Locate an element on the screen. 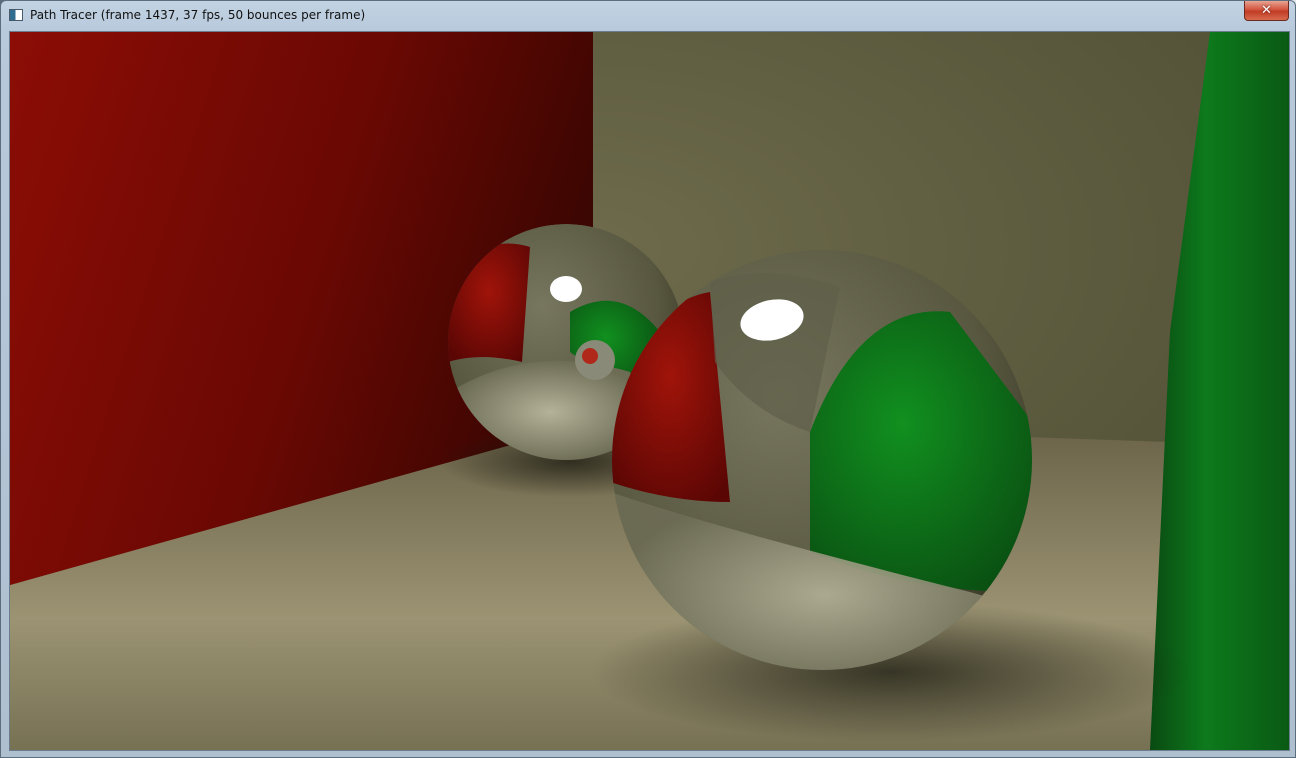 The width and height of the screenshot is (1296, 758). app-icon is located at coordinates (16, 15).